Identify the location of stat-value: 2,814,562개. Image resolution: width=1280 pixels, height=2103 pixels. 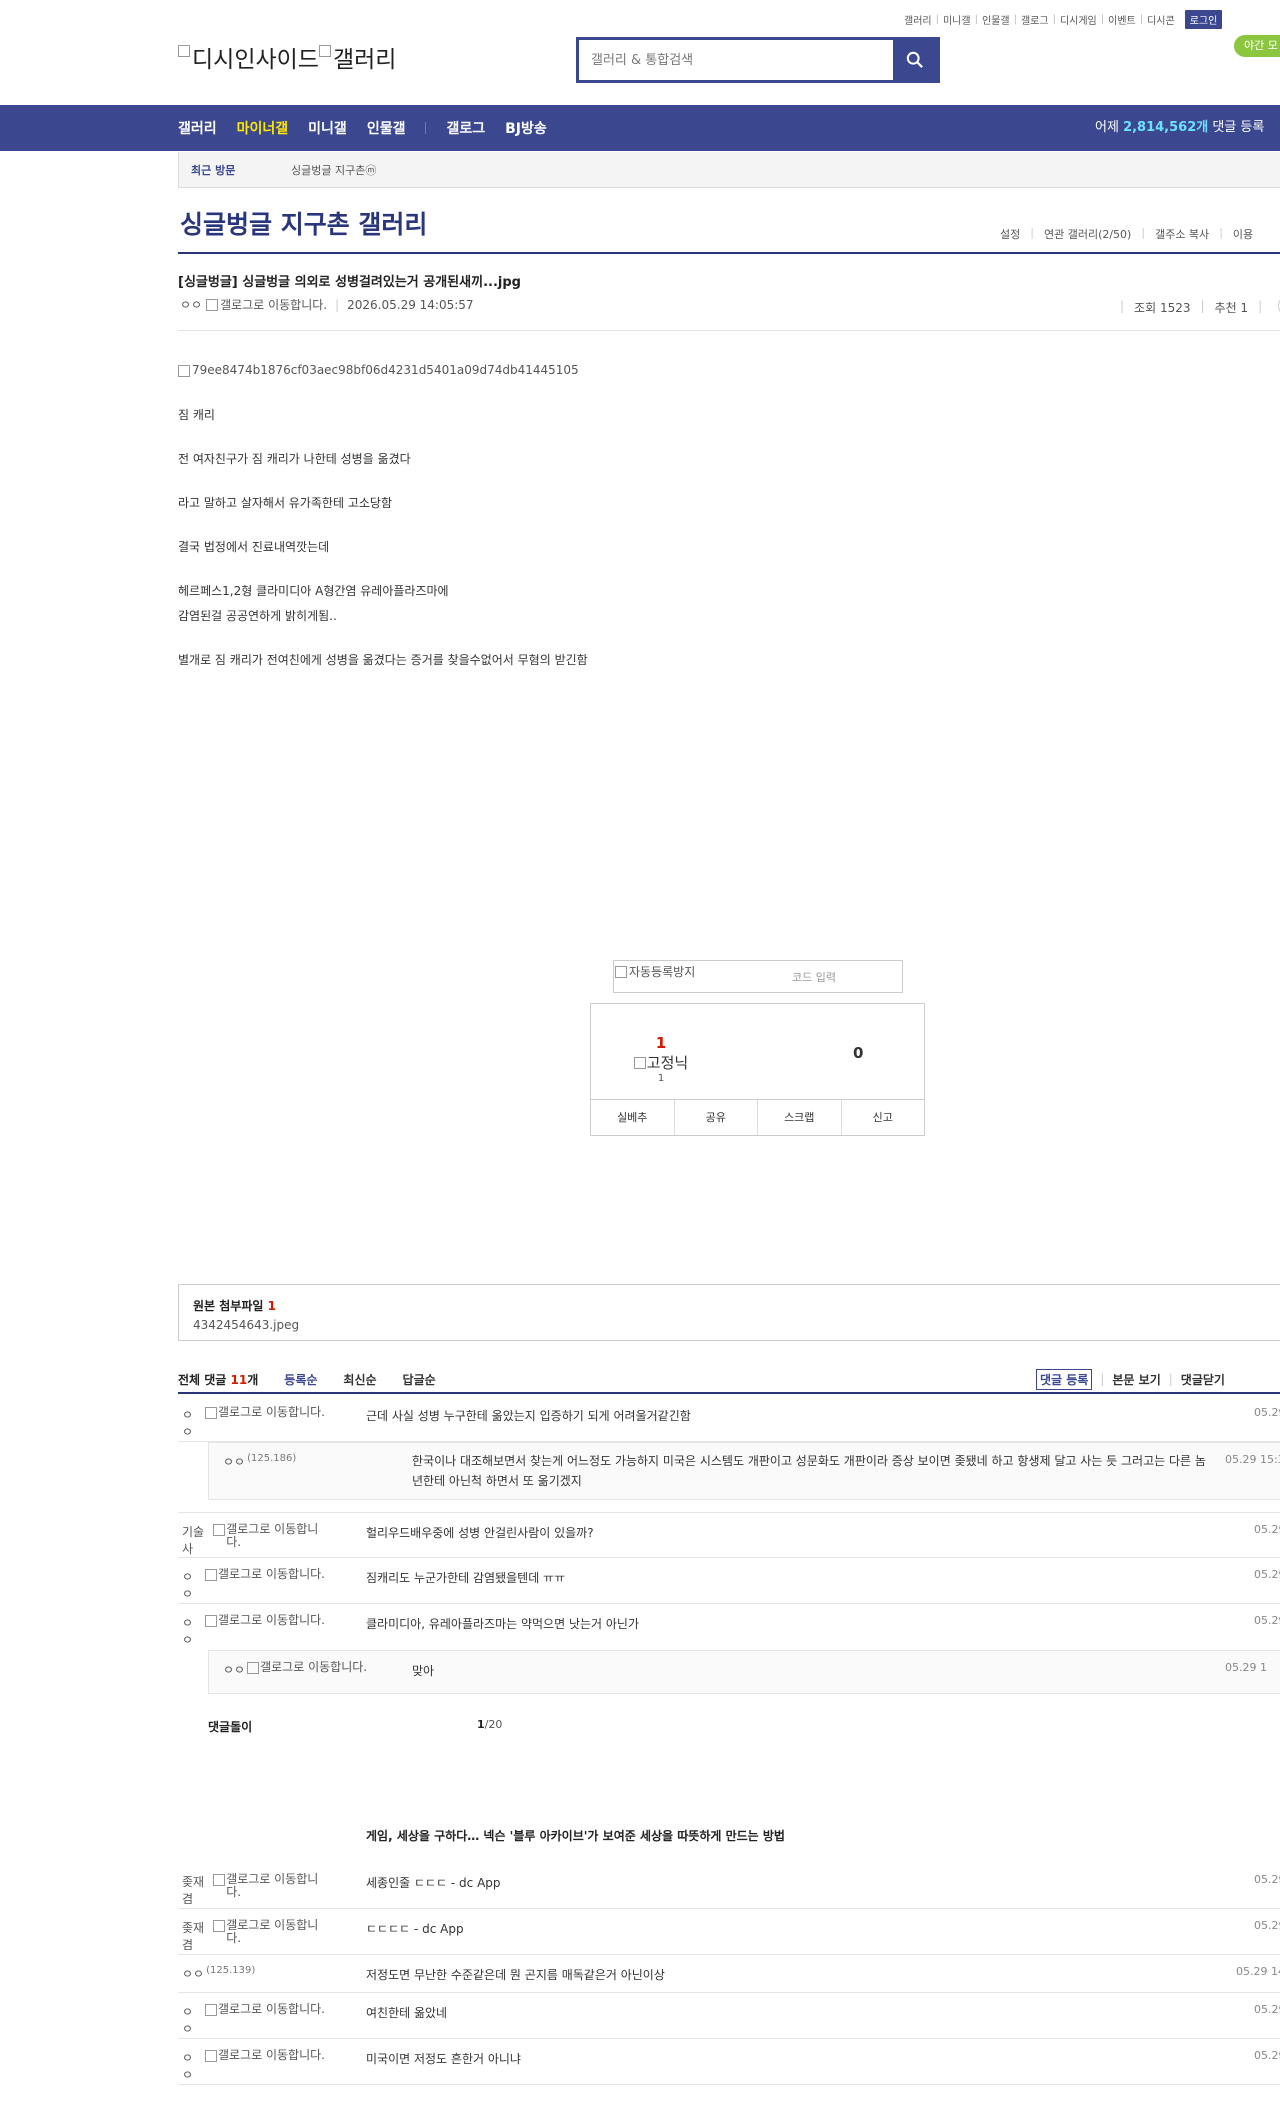
(1166, 127).